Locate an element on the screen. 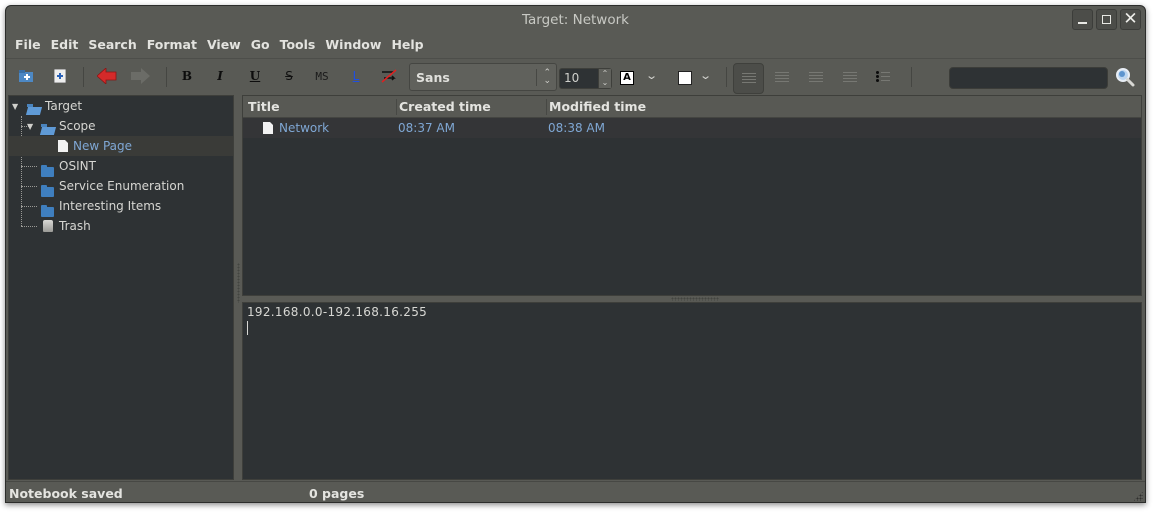 This screenshot has width=1155, height=512. clear-format-button is located at coordinates (389, 76).